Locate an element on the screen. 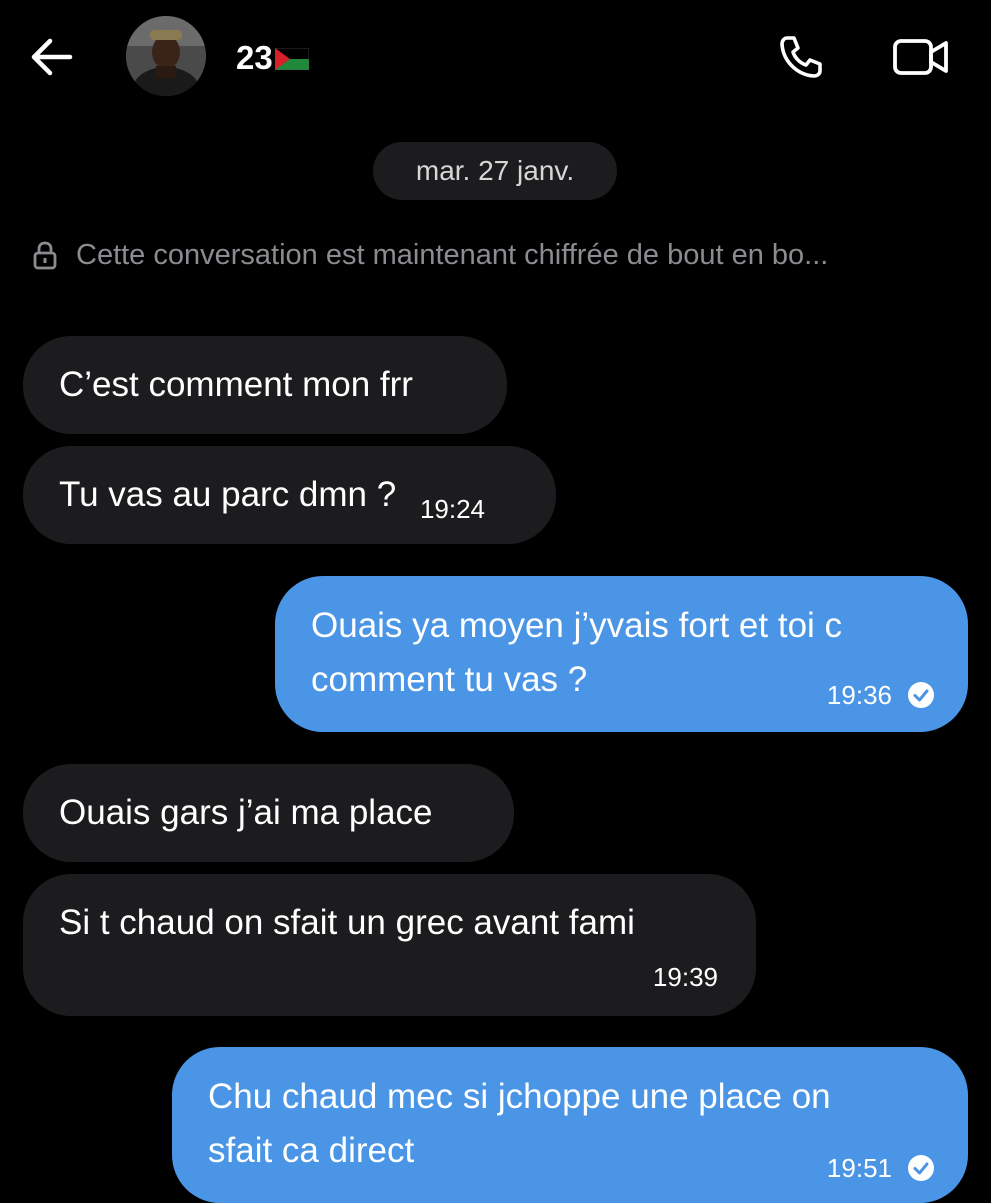 This screenshot has width=991, height=1203. message-text-line: sfait ca direct is located at coordinates (311, 1150).